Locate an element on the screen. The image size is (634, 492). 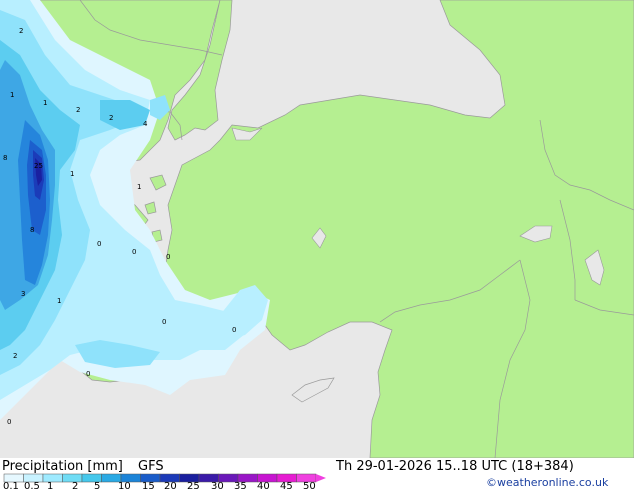
scale-tick: 1 is located at coordinates (50, 486).